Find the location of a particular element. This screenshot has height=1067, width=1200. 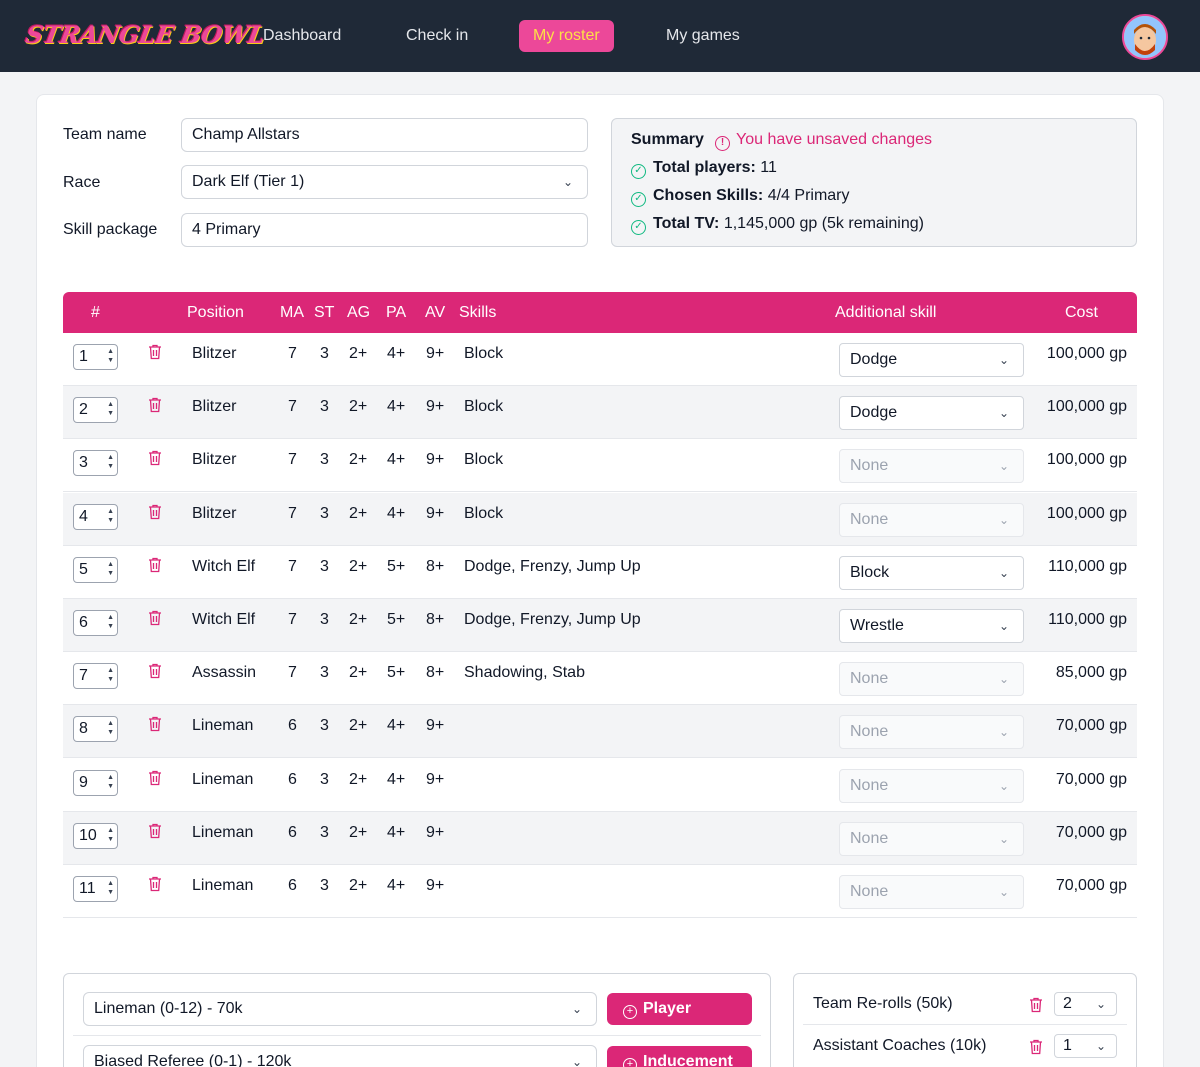

av-cell: 9+ is located at coordinates (435, 779).